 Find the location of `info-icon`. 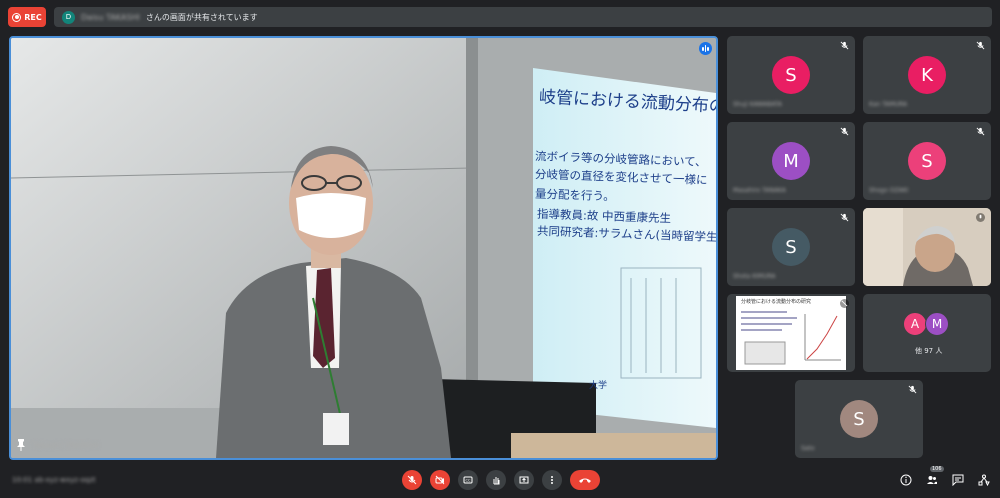

info-icon is located at coordinates (906, 480).